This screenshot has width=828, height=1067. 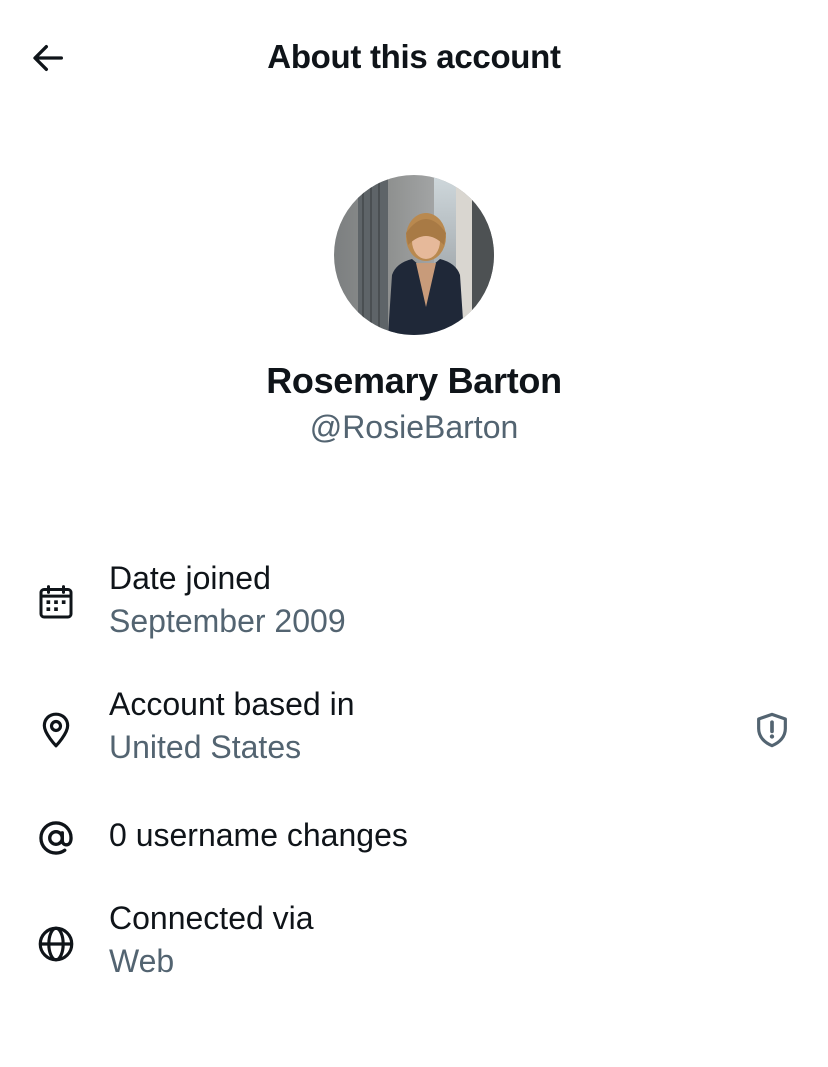 What do you see at coordinates (205, 747) in the screenshot?
I see `account-based-in-value: United States` at bounding box center [205, 747].